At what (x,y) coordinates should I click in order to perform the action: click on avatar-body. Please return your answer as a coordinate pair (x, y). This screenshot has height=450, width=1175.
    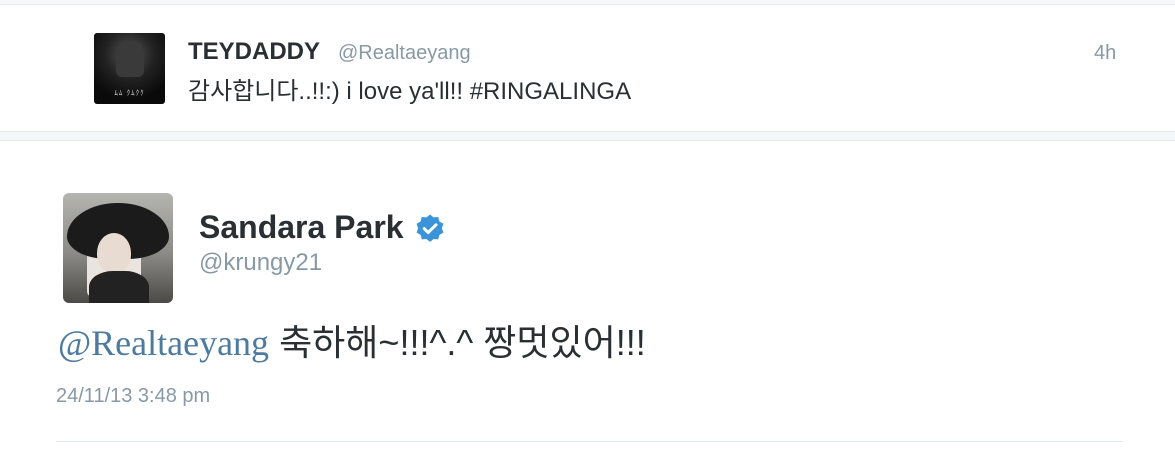
    Looking at the image, I should click on (119, 287).